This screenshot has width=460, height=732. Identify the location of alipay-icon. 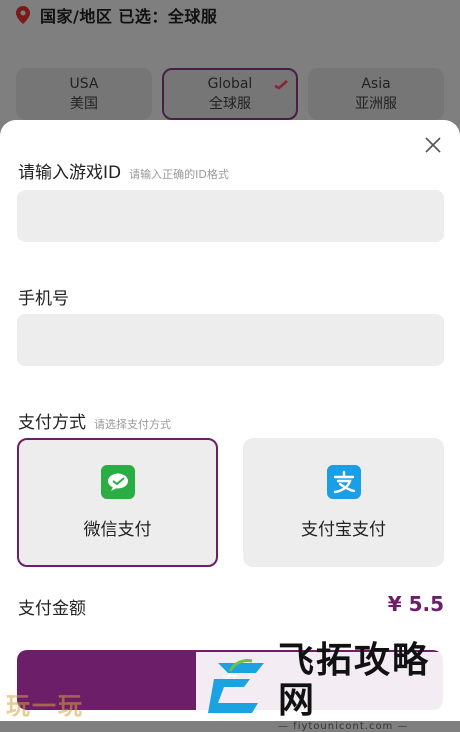
(343, 482).